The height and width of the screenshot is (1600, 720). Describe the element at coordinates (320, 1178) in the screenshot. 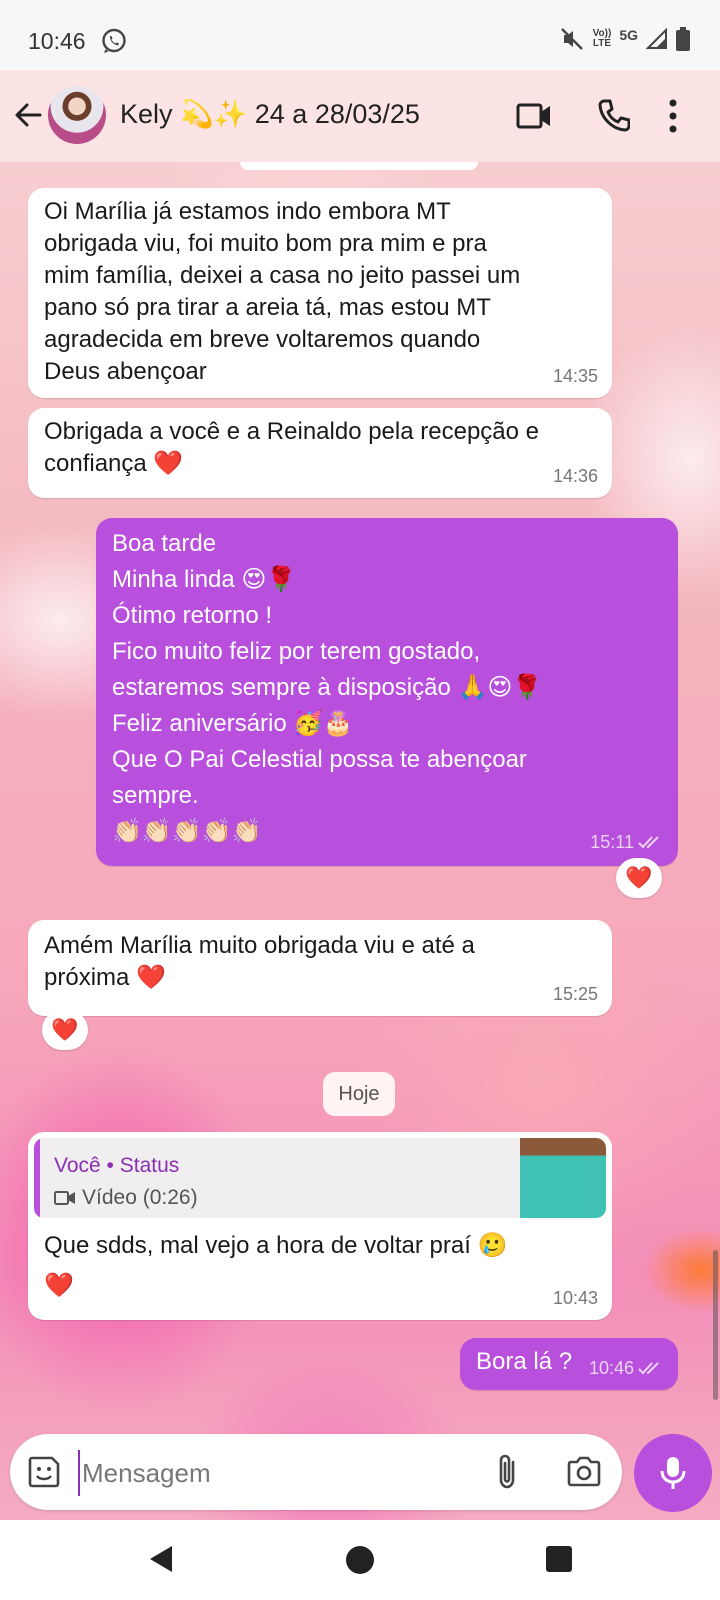

I see `quoted-status: Você • Status Vídeo (0:26)` at that location.